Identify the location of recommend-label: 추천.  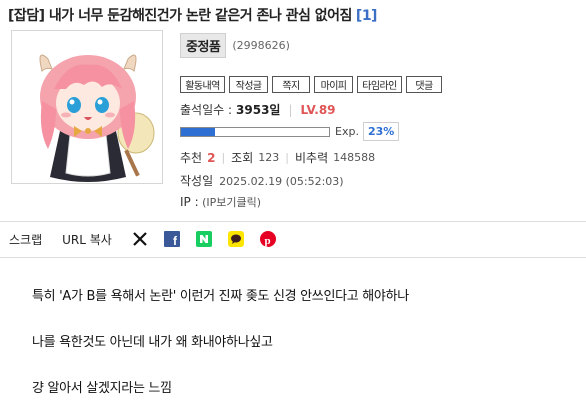
(191, 158).